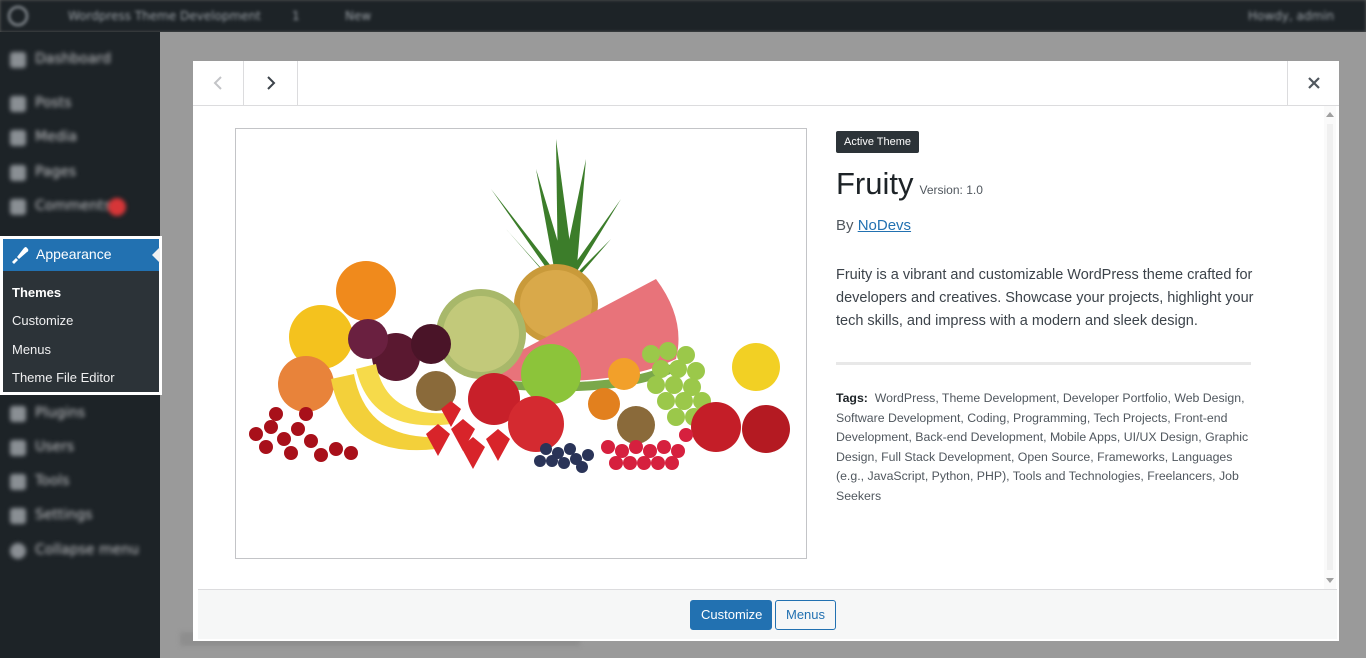 The image size is (1366, 658). I want to click on close-modal-button, so click(1313, 83).